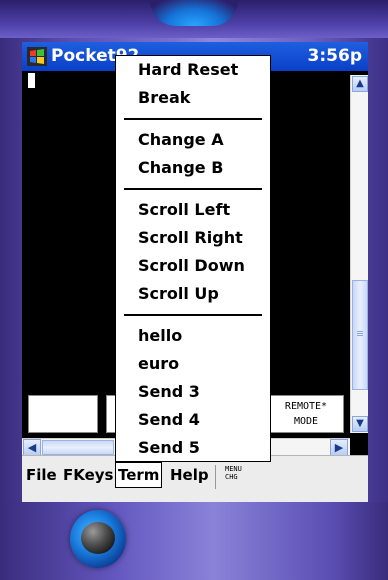  What do you see at coordinates (188, 69) in the screenshot?
I see `menu-item-hard-reset: Hard Reset` at bounding box center [188, 69].